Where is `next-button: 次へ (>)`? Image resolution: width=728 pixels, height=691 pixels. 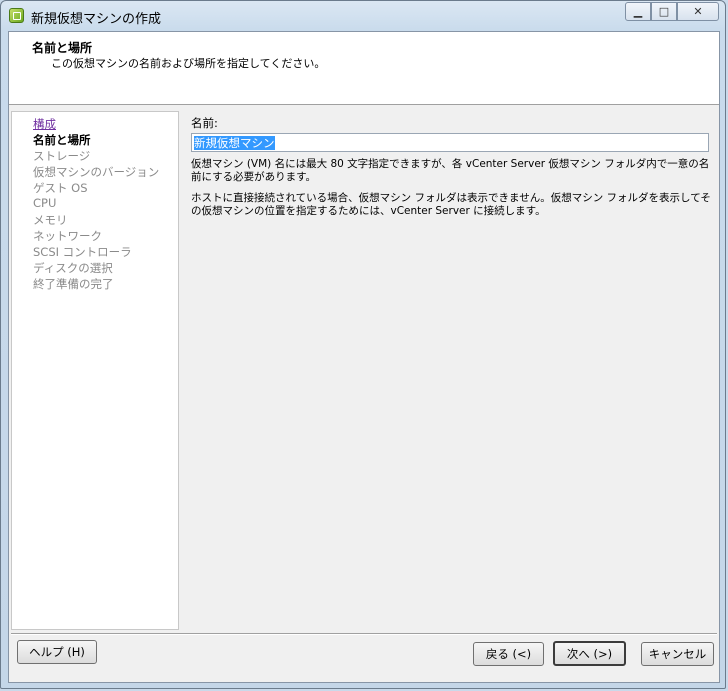 next-button: 次へ (>) is located at coordinates (589, 653).